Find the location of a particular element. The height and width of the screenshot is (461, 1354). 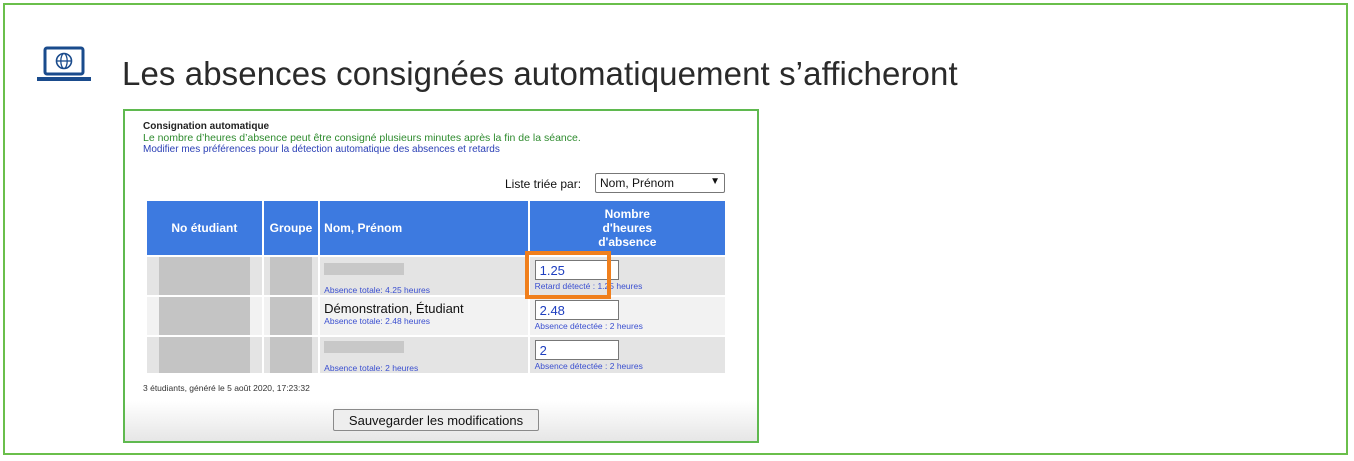

section-title: Consignation automatique is located at coordinates (206, 126).